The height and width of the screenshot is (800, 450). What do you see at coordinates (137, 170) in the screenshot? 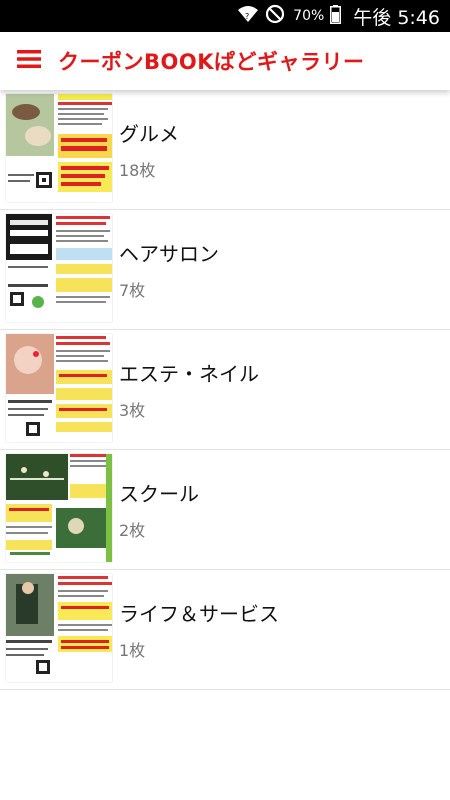
I see `coupon-count: 18枚` at bounding box center [137, 170].